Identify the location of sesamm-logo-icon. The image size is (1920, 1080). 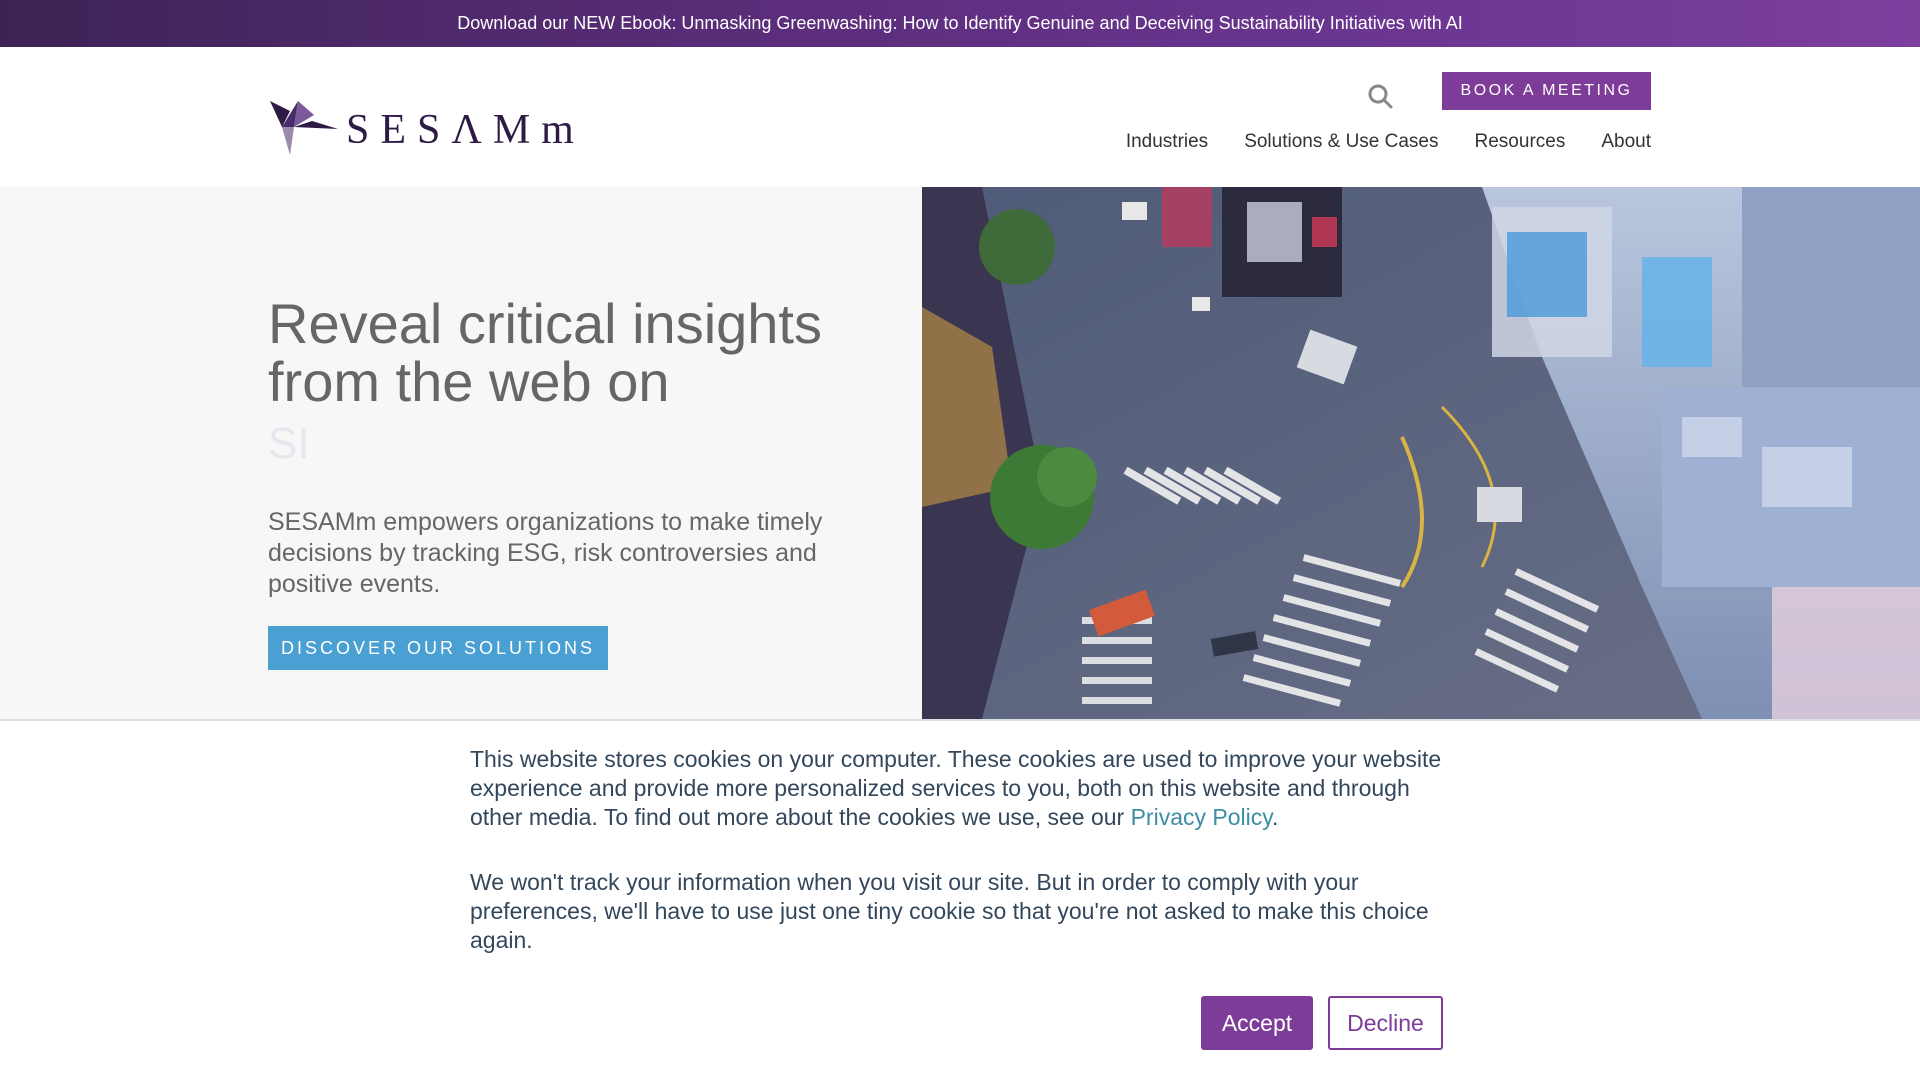
(304, 128).